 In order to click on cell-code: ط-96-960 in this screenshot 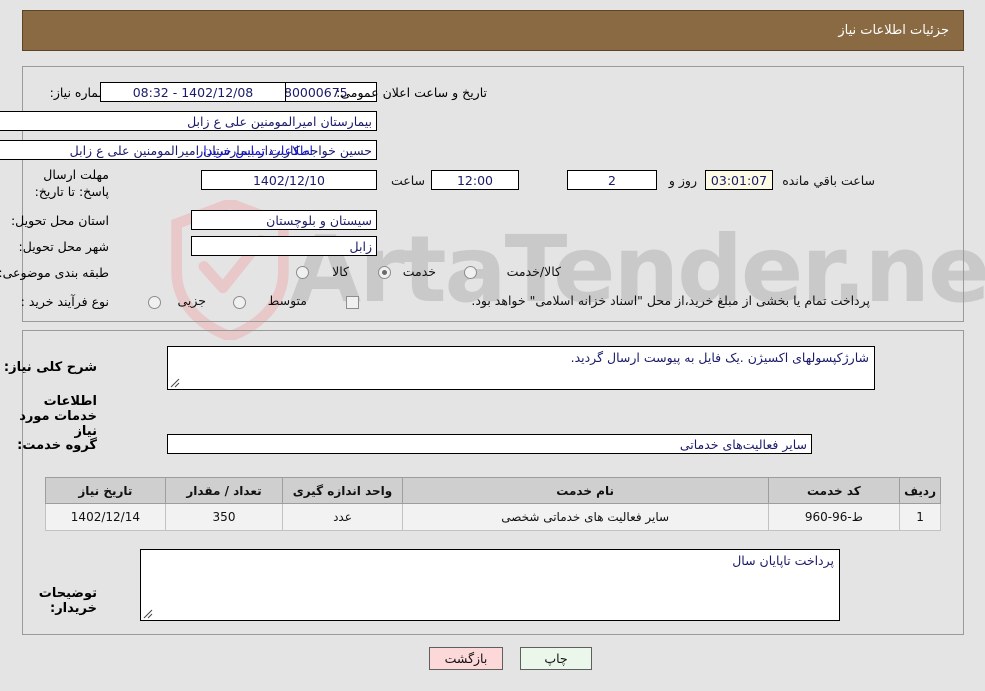, I will do `click(834, 517)`.